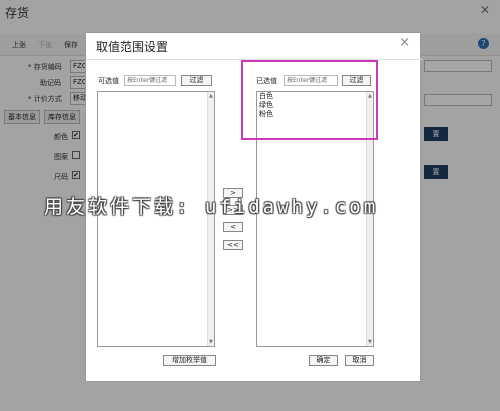 Image resolution: width=500 pixels, height=411 pixels. Describe the element at coordinates (108, 81) in the screenshot. I see `available-label: 可选值` at that location.